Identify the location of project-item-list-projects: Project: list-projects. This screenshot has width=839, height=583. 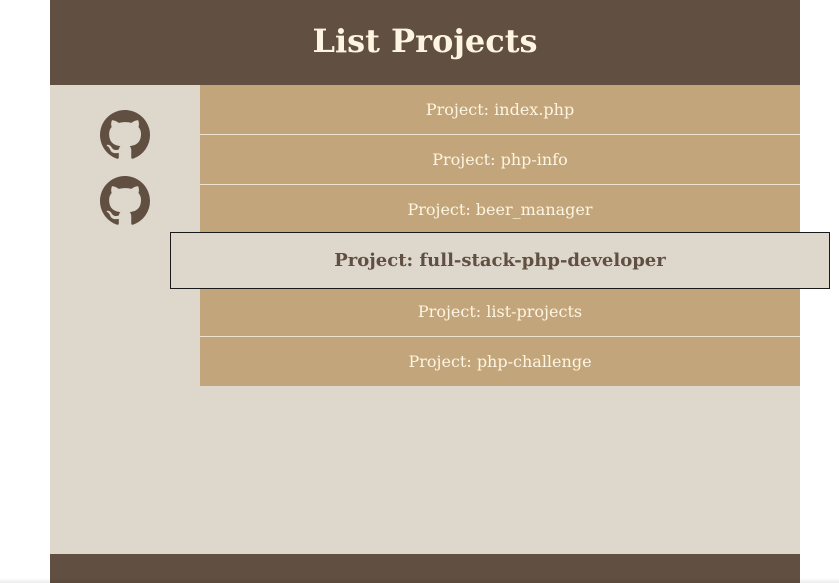
(500, 312).